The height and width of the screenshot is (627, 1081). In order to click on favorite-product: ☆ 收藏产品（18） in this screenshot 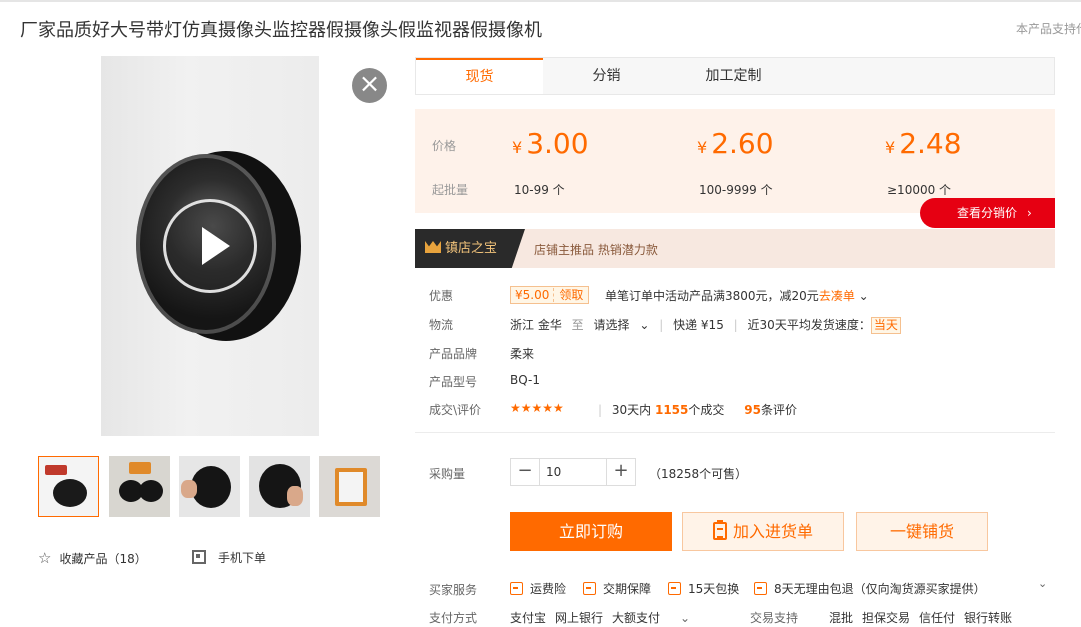, I will do `click(92, 558)`.